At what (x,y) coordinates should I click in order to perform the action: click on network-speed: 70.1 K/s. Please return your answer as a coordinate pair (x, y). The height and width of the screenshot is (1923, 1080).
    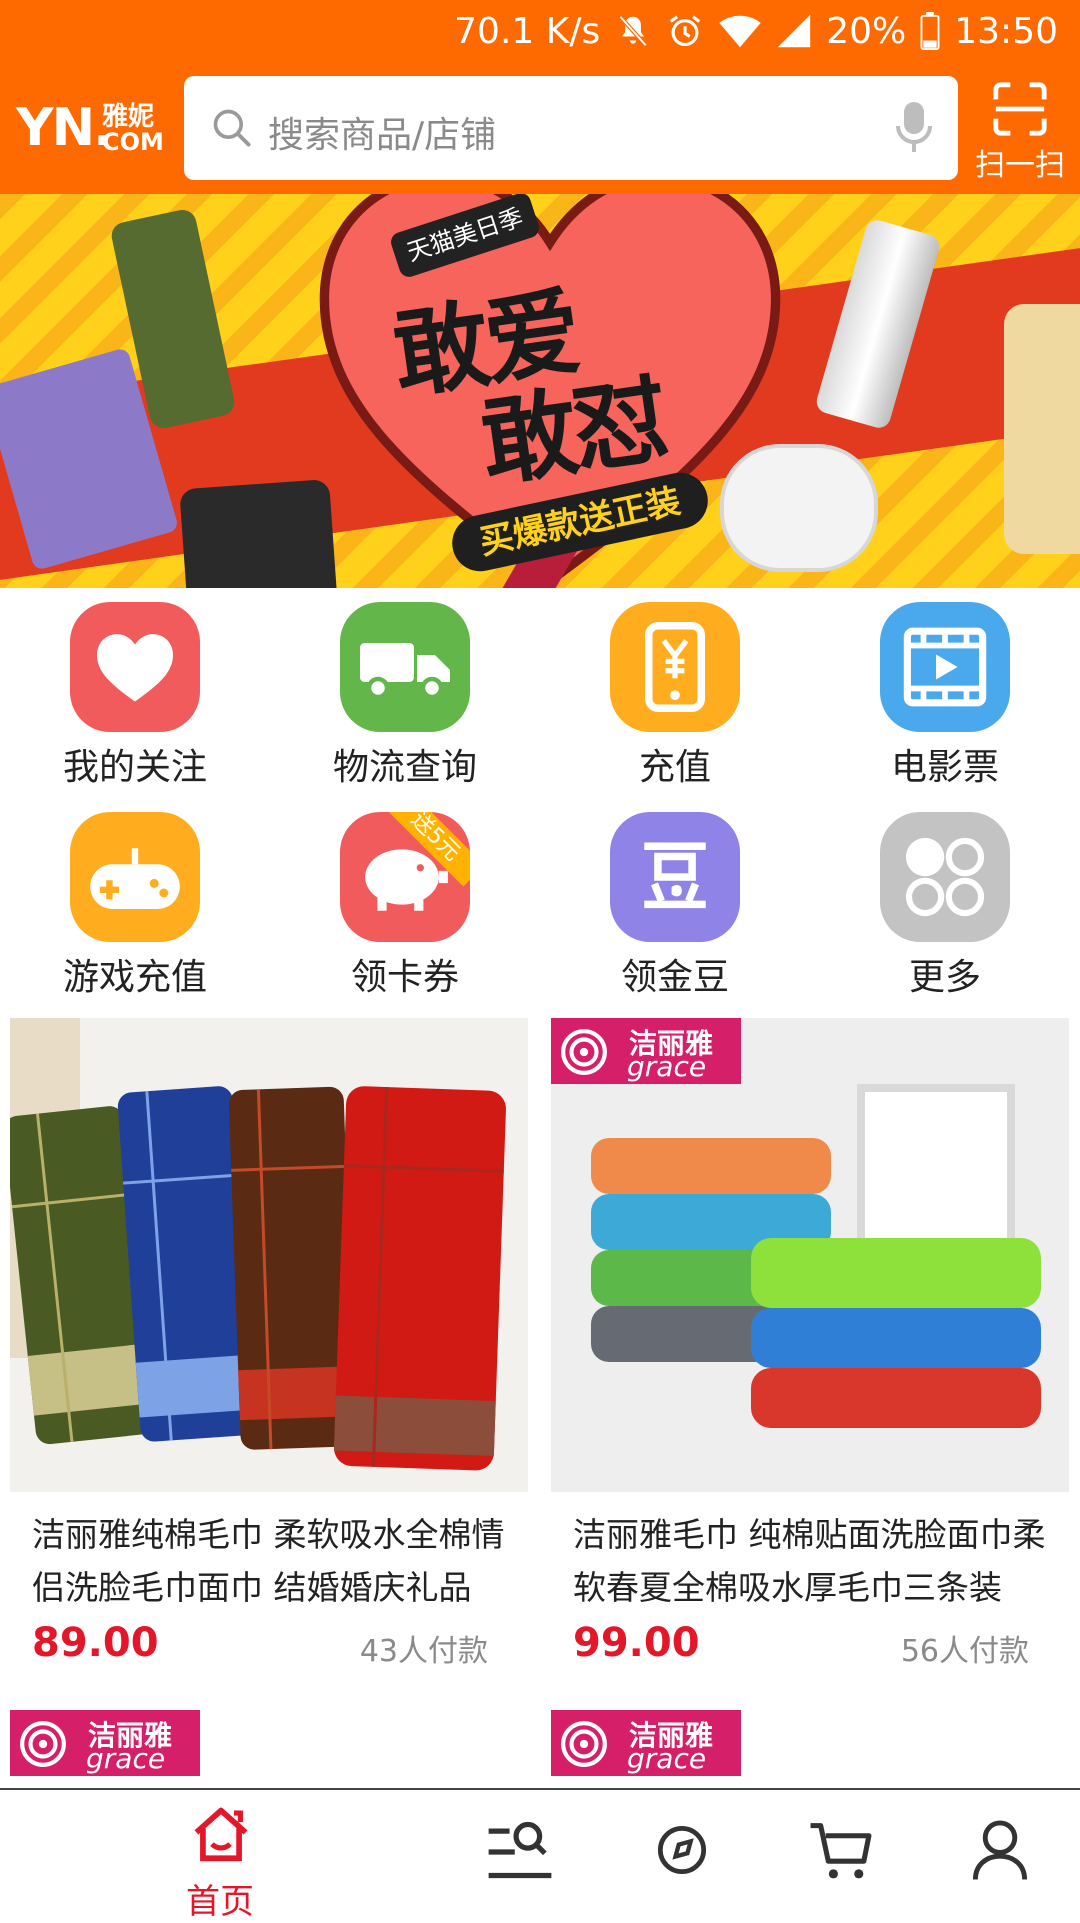
    Looking at the image, I should click on (527, 31).